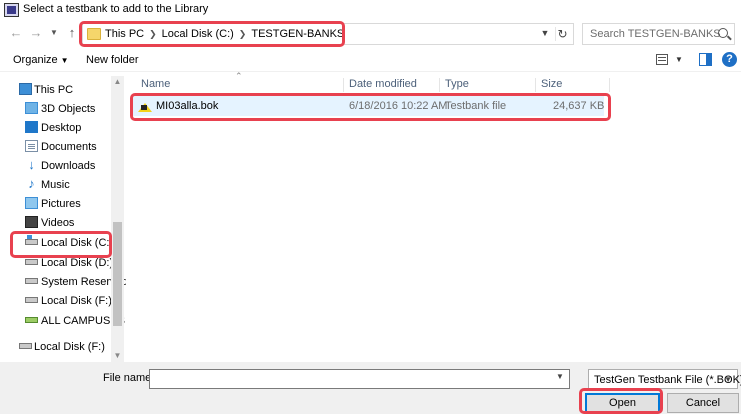  I want to click on preview-pane-icon, so click(705, 59).